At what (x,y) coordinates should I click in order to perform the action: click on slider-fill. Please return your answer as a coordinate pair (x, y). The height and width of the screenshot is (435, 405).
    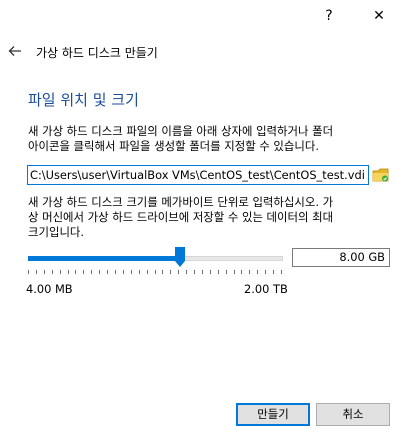
    Looking at the image, I should click on (105, 258).